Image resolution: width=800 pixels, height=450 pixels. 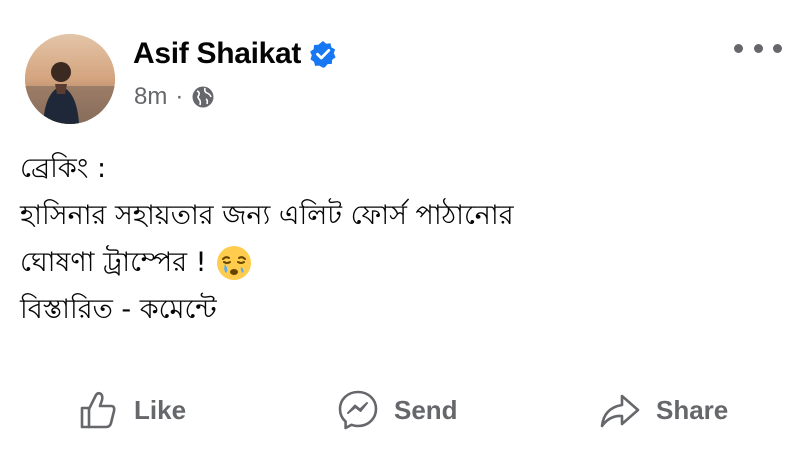 I want to click on like-label: Like, so click(x=160, y=409).